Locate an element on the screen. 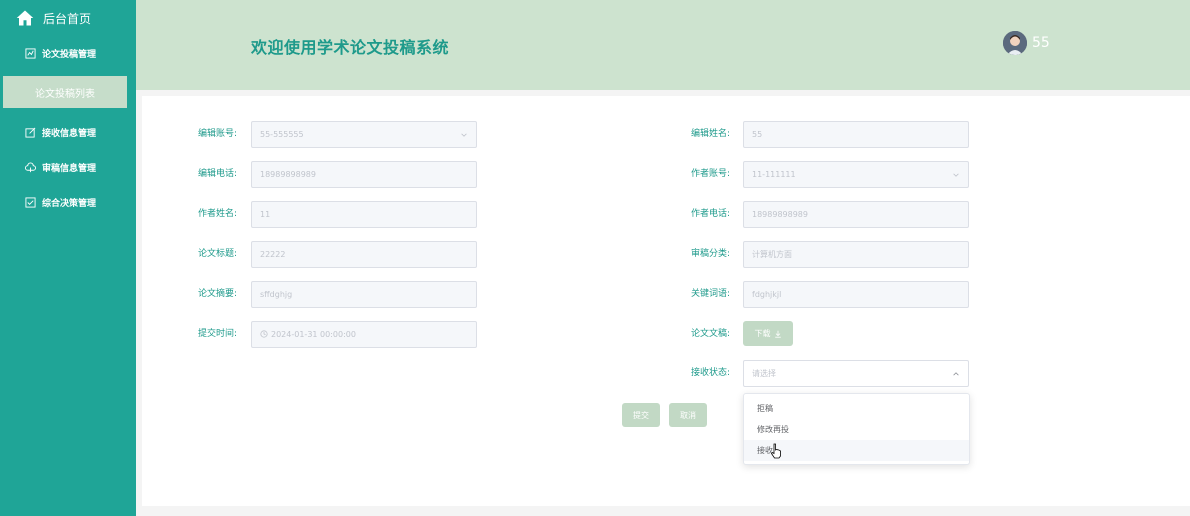 The height and width of the screenshot is (516, 1190). author-account-label: 作者账号: is located at coordinates (710, 174).